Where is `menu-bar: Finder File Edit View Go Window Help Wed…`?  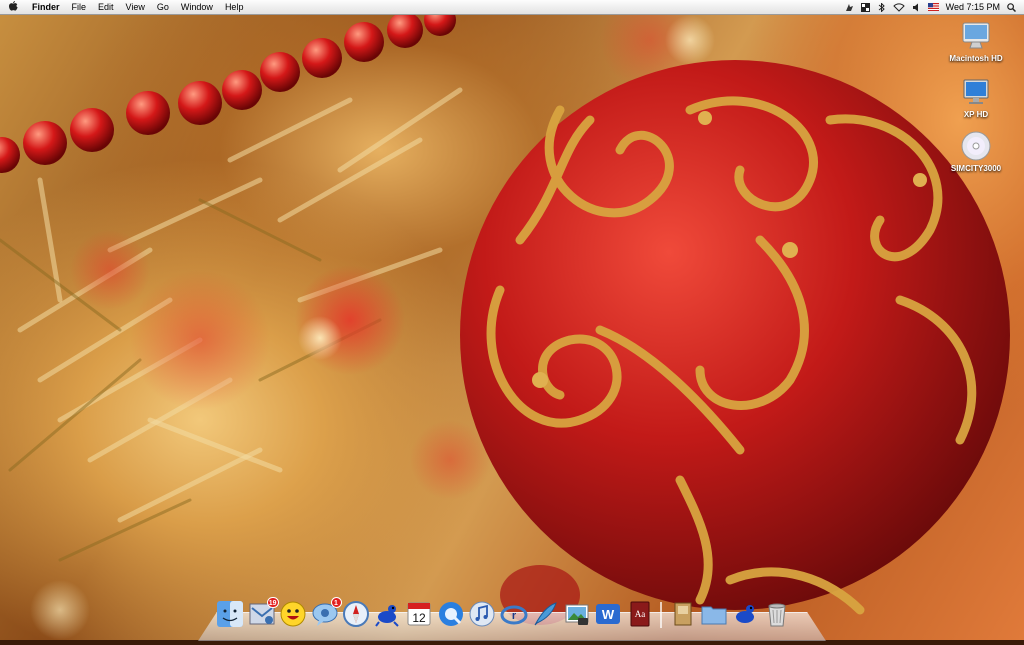
menu-bar: Finder File Edit View Go Window Help Wed… is located at coordinates (512, 7).